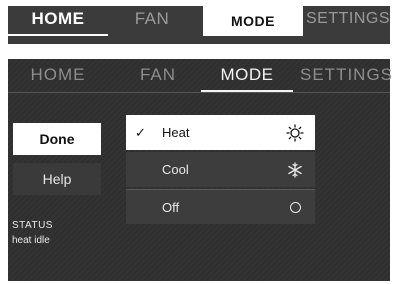 The image size is (395, 284). What do you see at coordinates (140, 132) in the screenshot?
I see `checkmark-icon: ✓` at bounding box center [140, 132].